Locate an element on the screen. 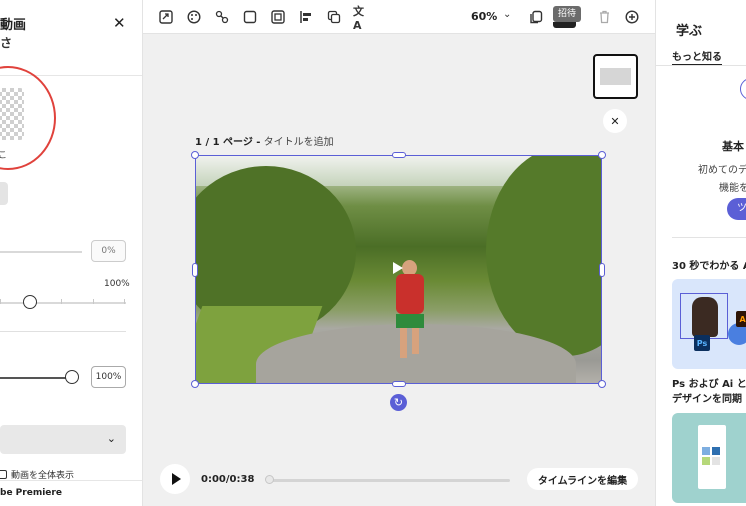 The height and width of the screenshot is (506, 746). resize-handle-bottom-right is located at coordinates (602, 384).